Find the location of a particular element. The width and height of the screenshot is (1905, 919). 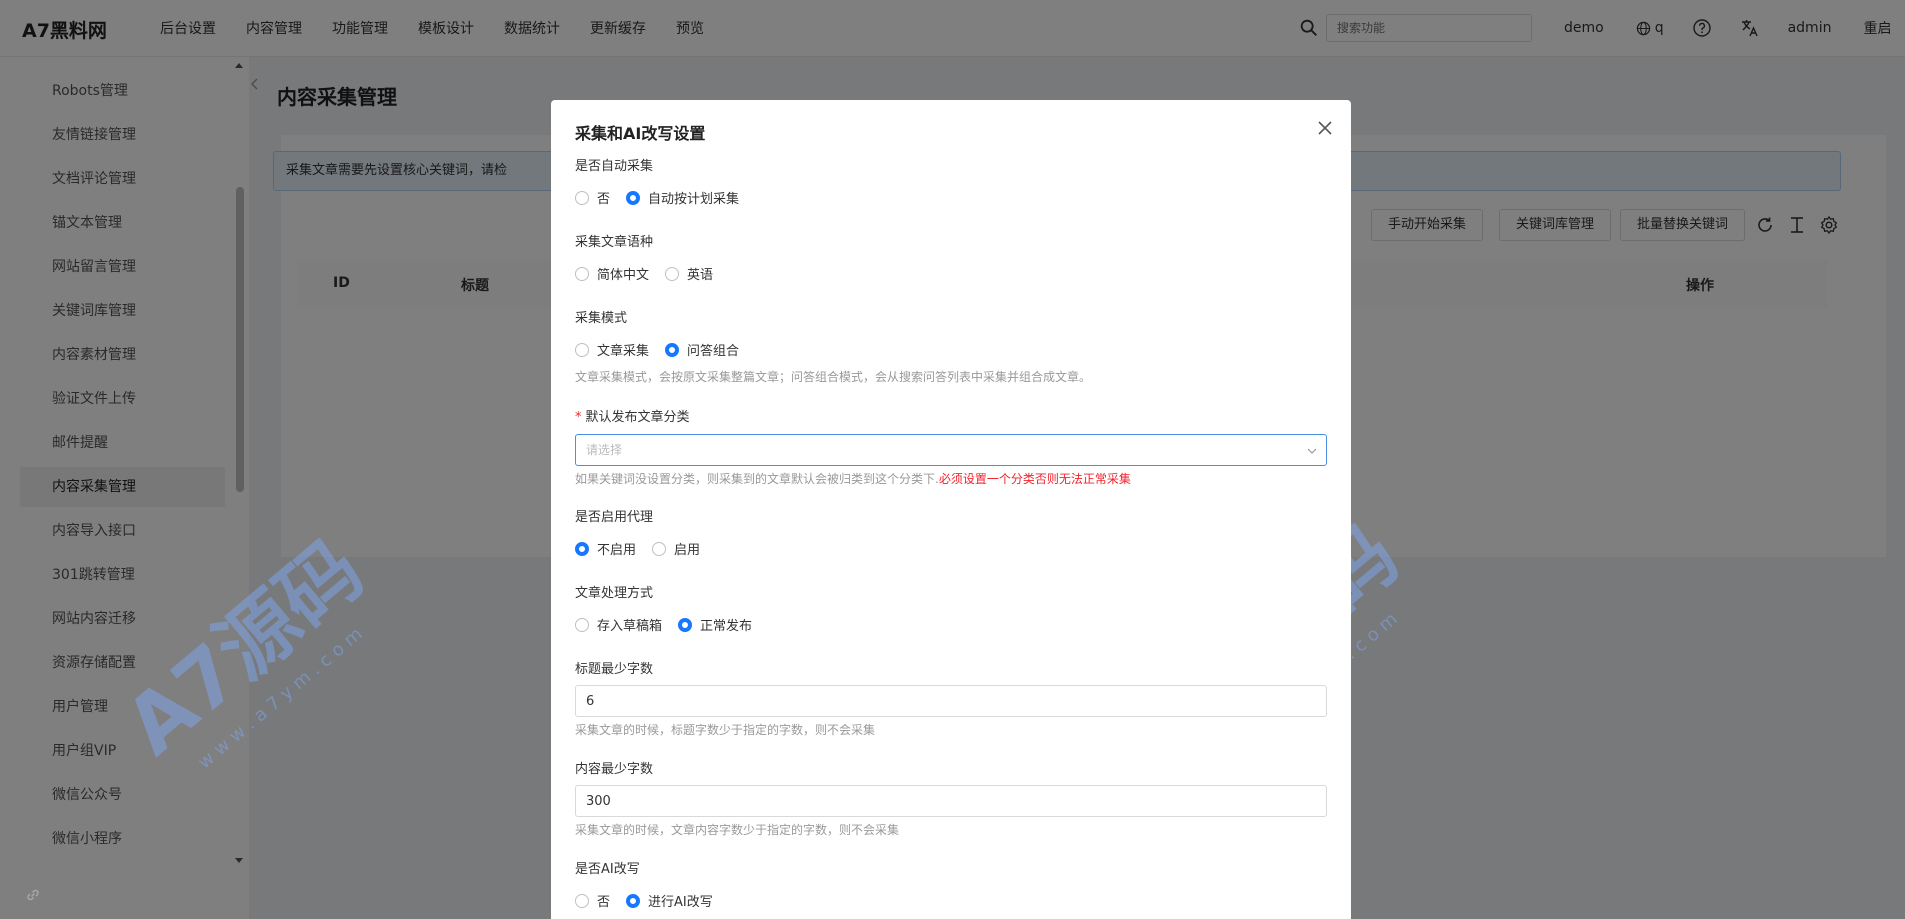

process-option-publish: 正常发布 is located at coordinates (715, 624).